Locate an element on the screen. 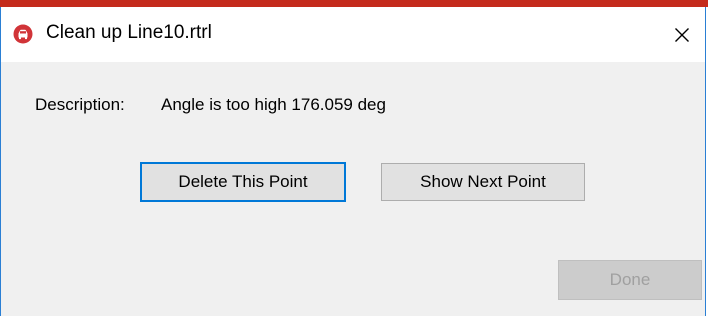  close-icon is located at coordinates (682, 34).